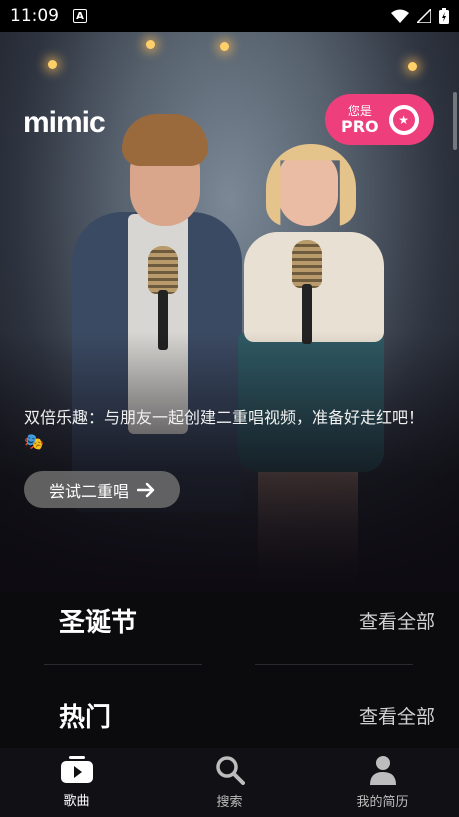 This screenshot has height=817, width=459. I want to click on status-icons, so click(420, 16).